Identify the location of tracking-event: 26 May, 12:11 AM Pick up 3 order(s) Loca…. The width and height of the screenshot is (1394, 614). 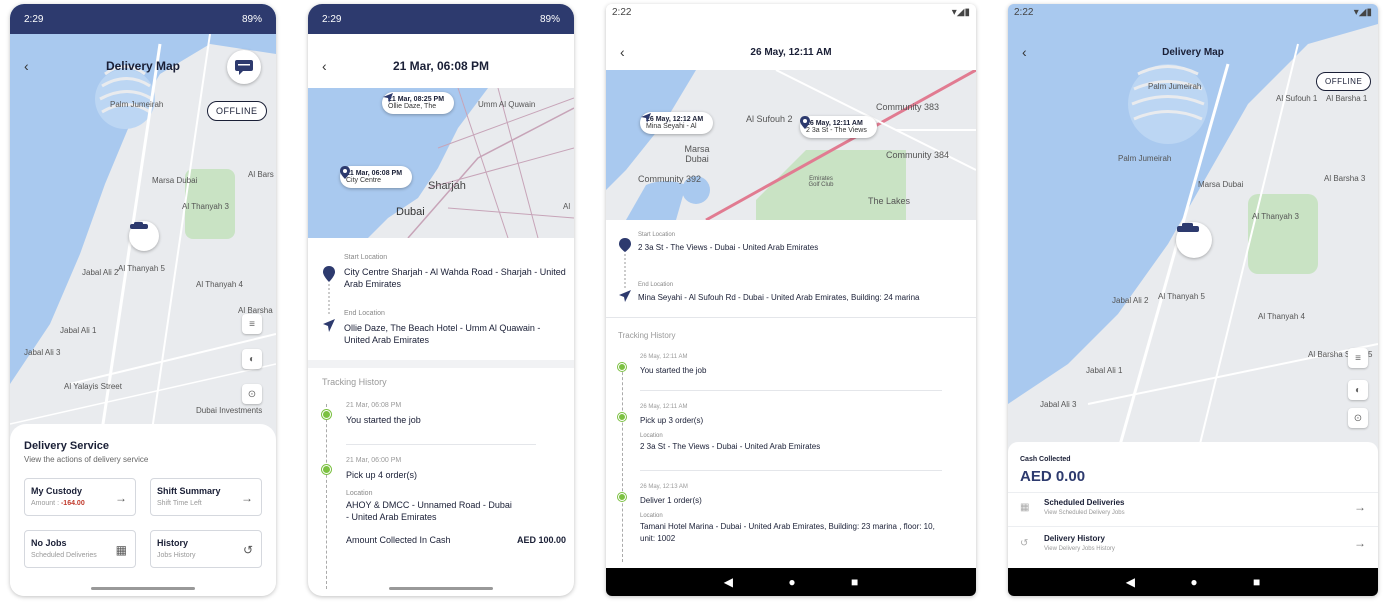
(800, 428).